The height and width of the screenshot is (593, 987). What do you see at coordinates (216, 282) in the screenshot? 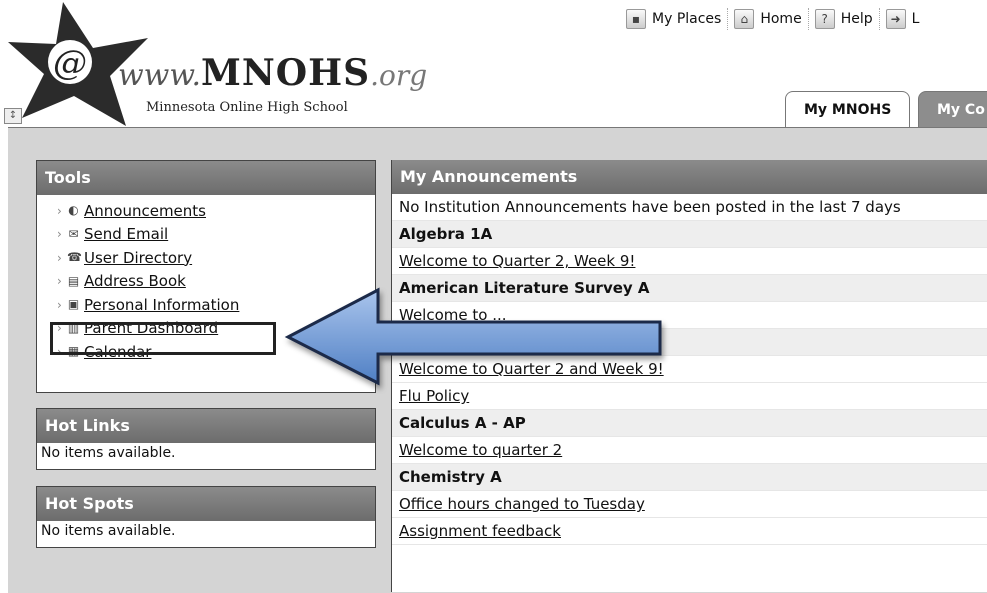
I see `tool-item-address-book: › ▤ Address Book` at bounding box center [216, 282].